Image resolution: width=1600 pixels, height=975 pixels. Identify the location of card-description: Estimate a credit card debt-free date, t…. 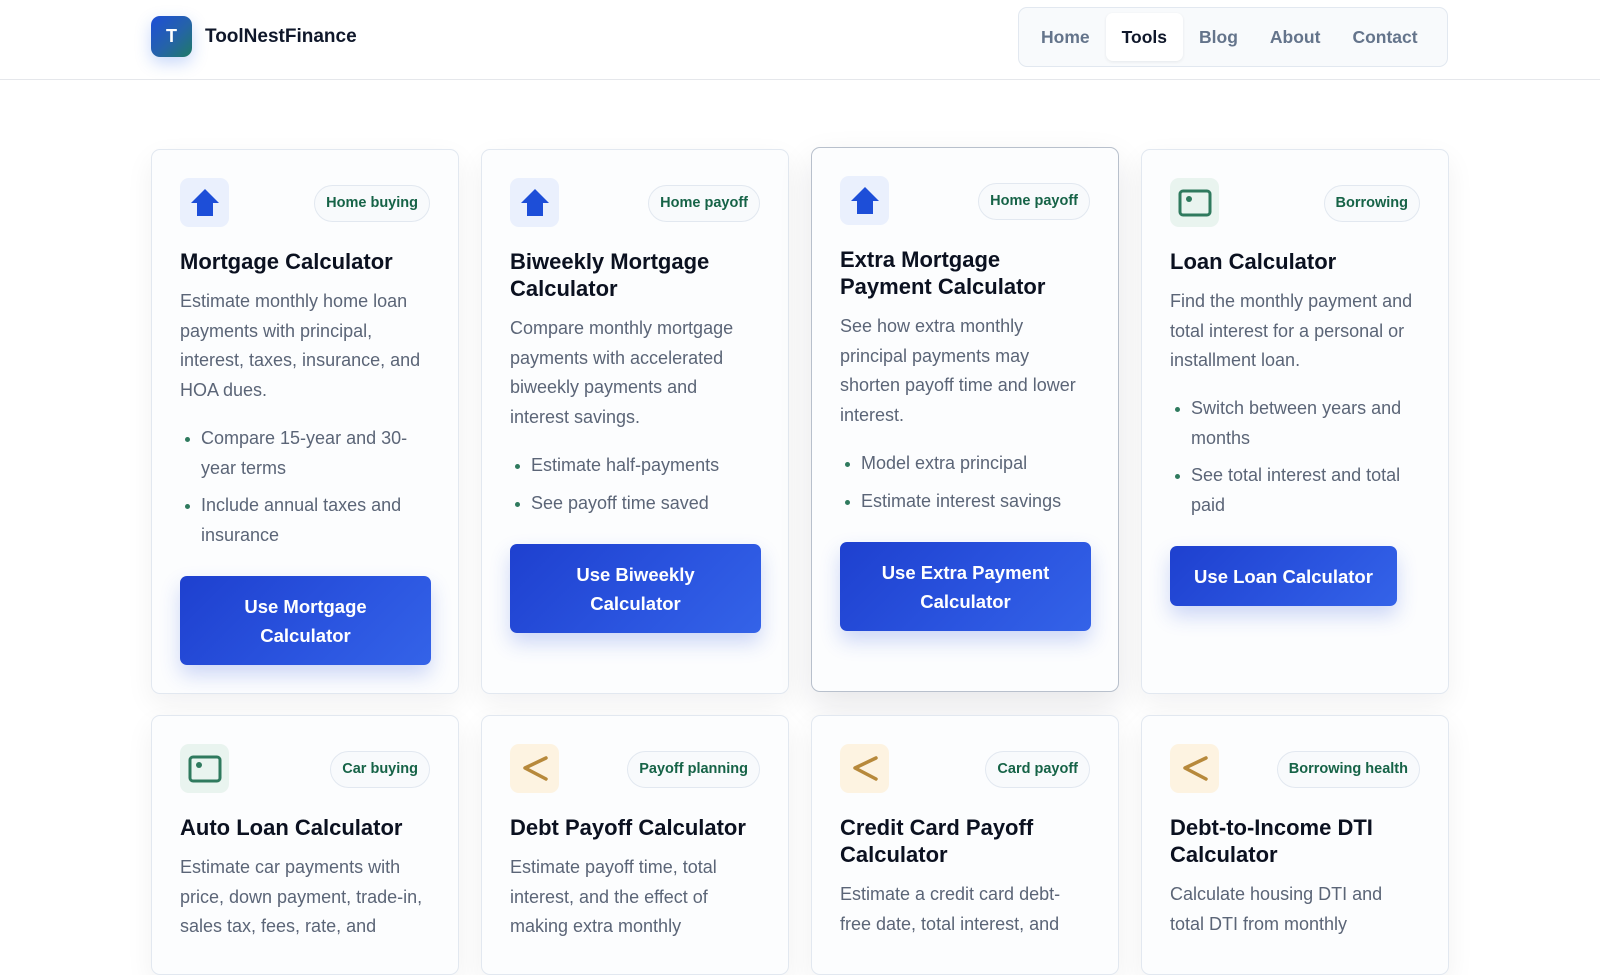
(950, 909).